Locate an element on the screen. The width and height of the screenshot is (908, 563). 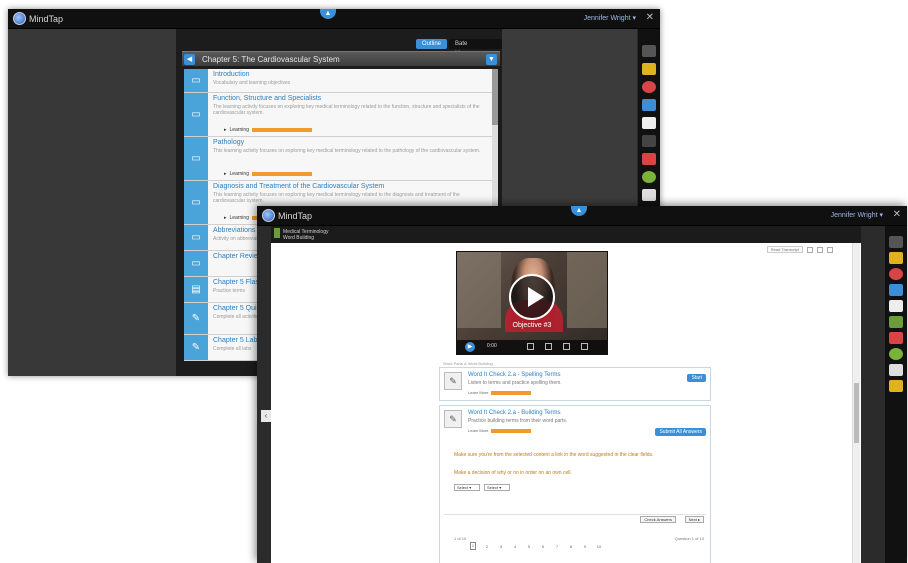
video-controls: ▶ 0:00 is located at coordinates (532, 347).